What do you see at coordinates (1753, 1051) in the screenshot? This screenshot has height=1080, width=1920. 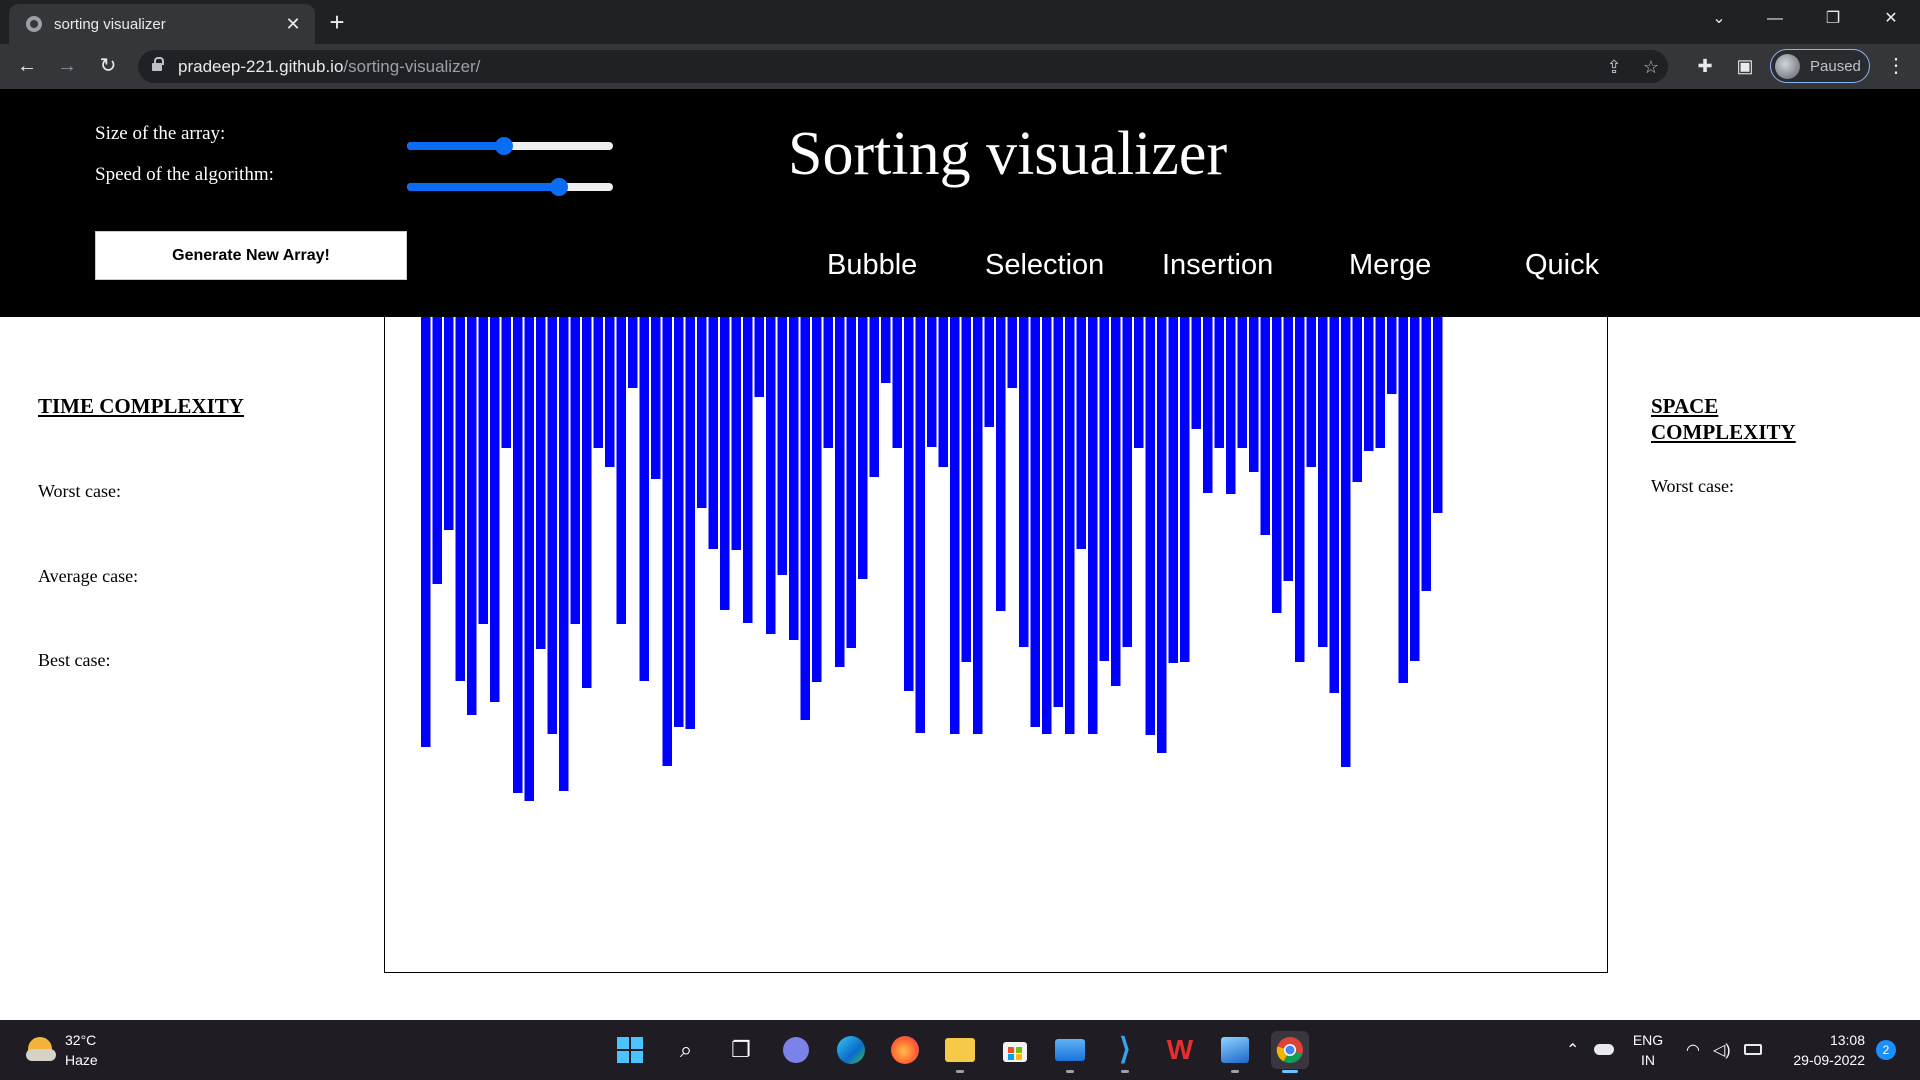 I see `battery-icon` at bounding box center [1753, 1051].